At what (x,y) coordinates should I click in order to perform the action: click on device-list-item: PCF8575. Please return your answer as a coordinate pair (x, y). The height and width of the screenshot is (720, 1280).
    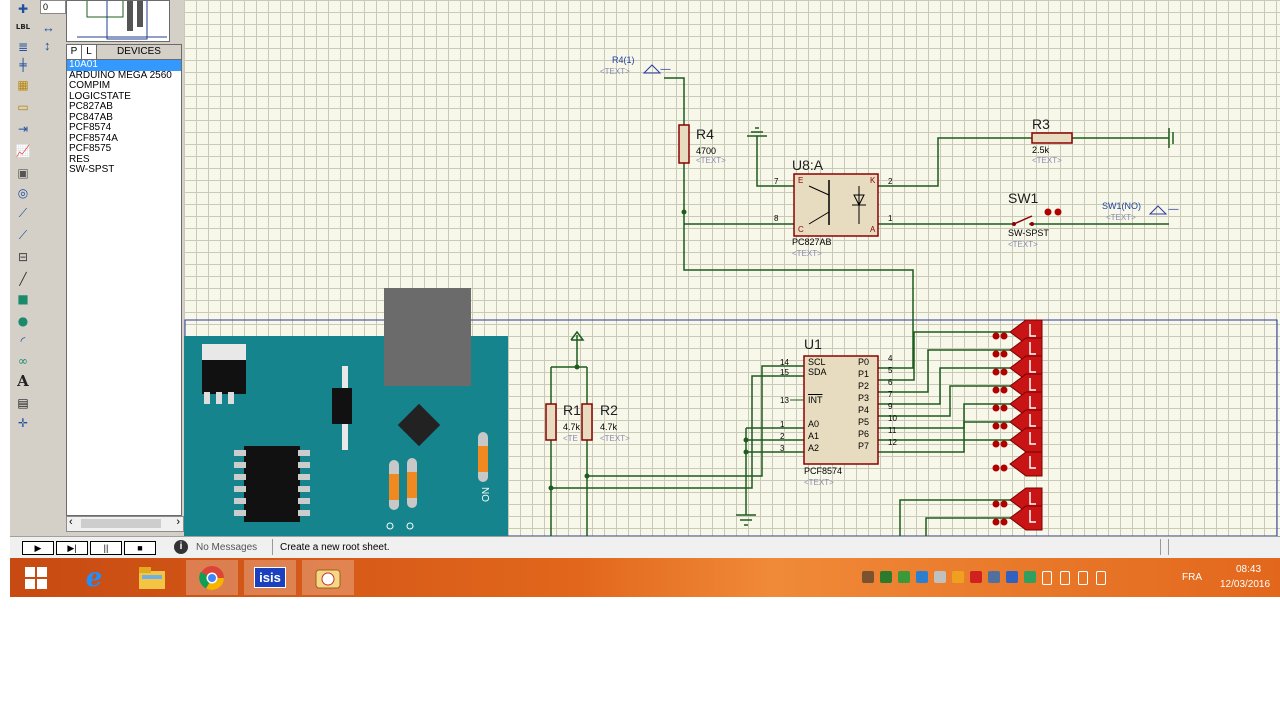
    Looking at the image, I should click on (124, 149).